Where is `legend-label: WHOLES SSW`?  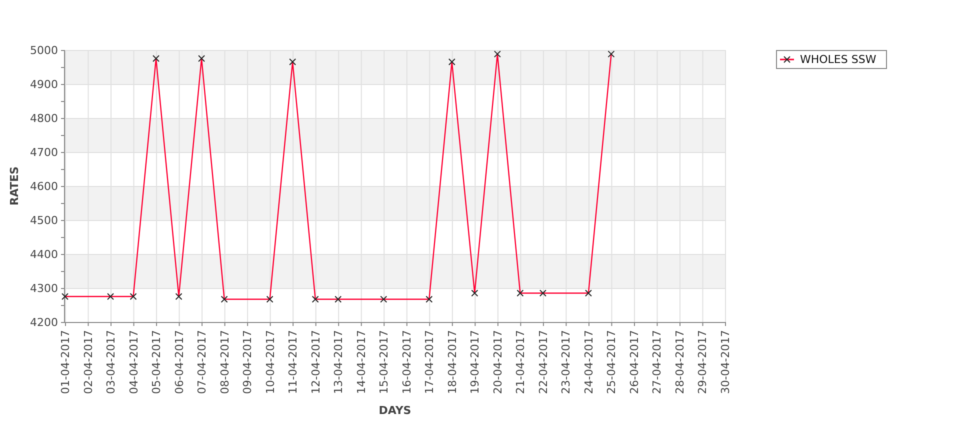
legend-label: WHOLES SSW is located at coordinates (838, 59).